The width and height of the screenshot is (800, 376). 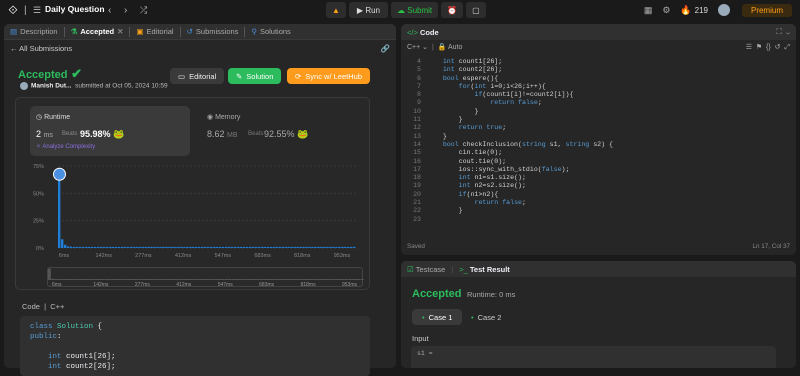 What do you see at coordinates (598, 246) in the screenshot?
I see `editor-status: Saved Ln 17, Col 37` at bounding box center [598, 246].